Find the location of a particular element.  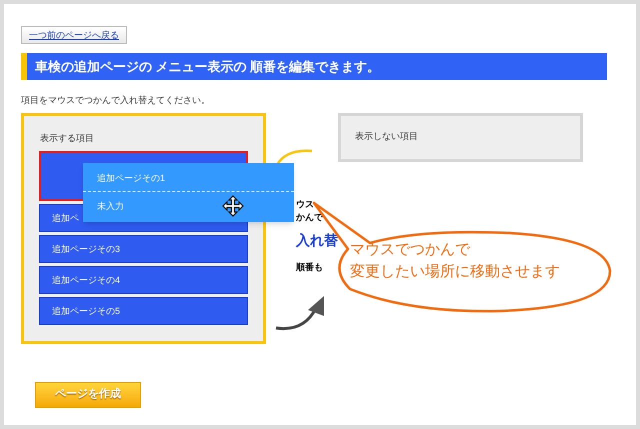

callout-text: マウスでつかんで 変更したい場所に移動させます is located at coordinates (455, 261).